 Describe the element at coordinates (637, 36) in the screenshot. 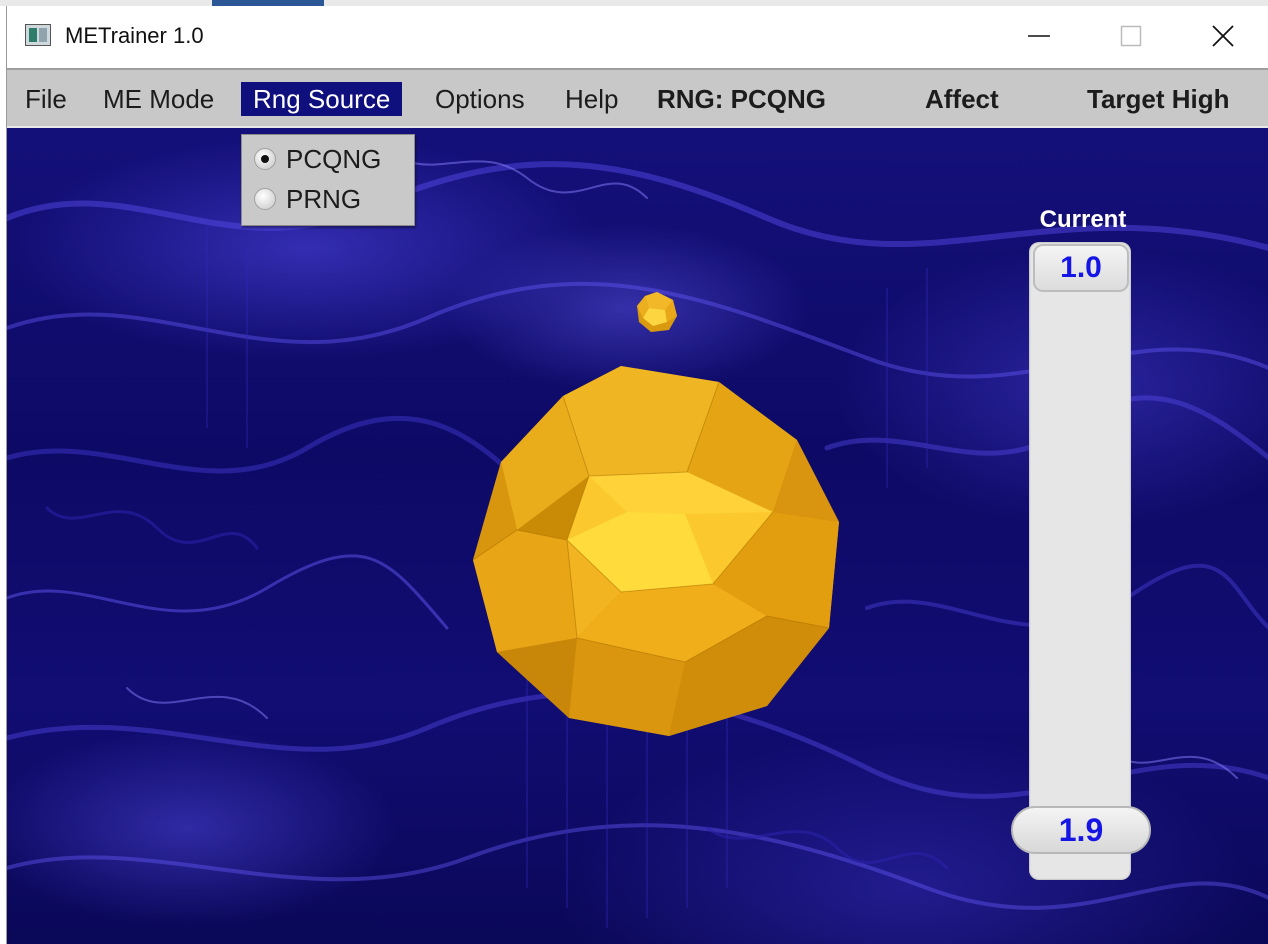

I see `title-bar: METrainer 1.0` at that location.